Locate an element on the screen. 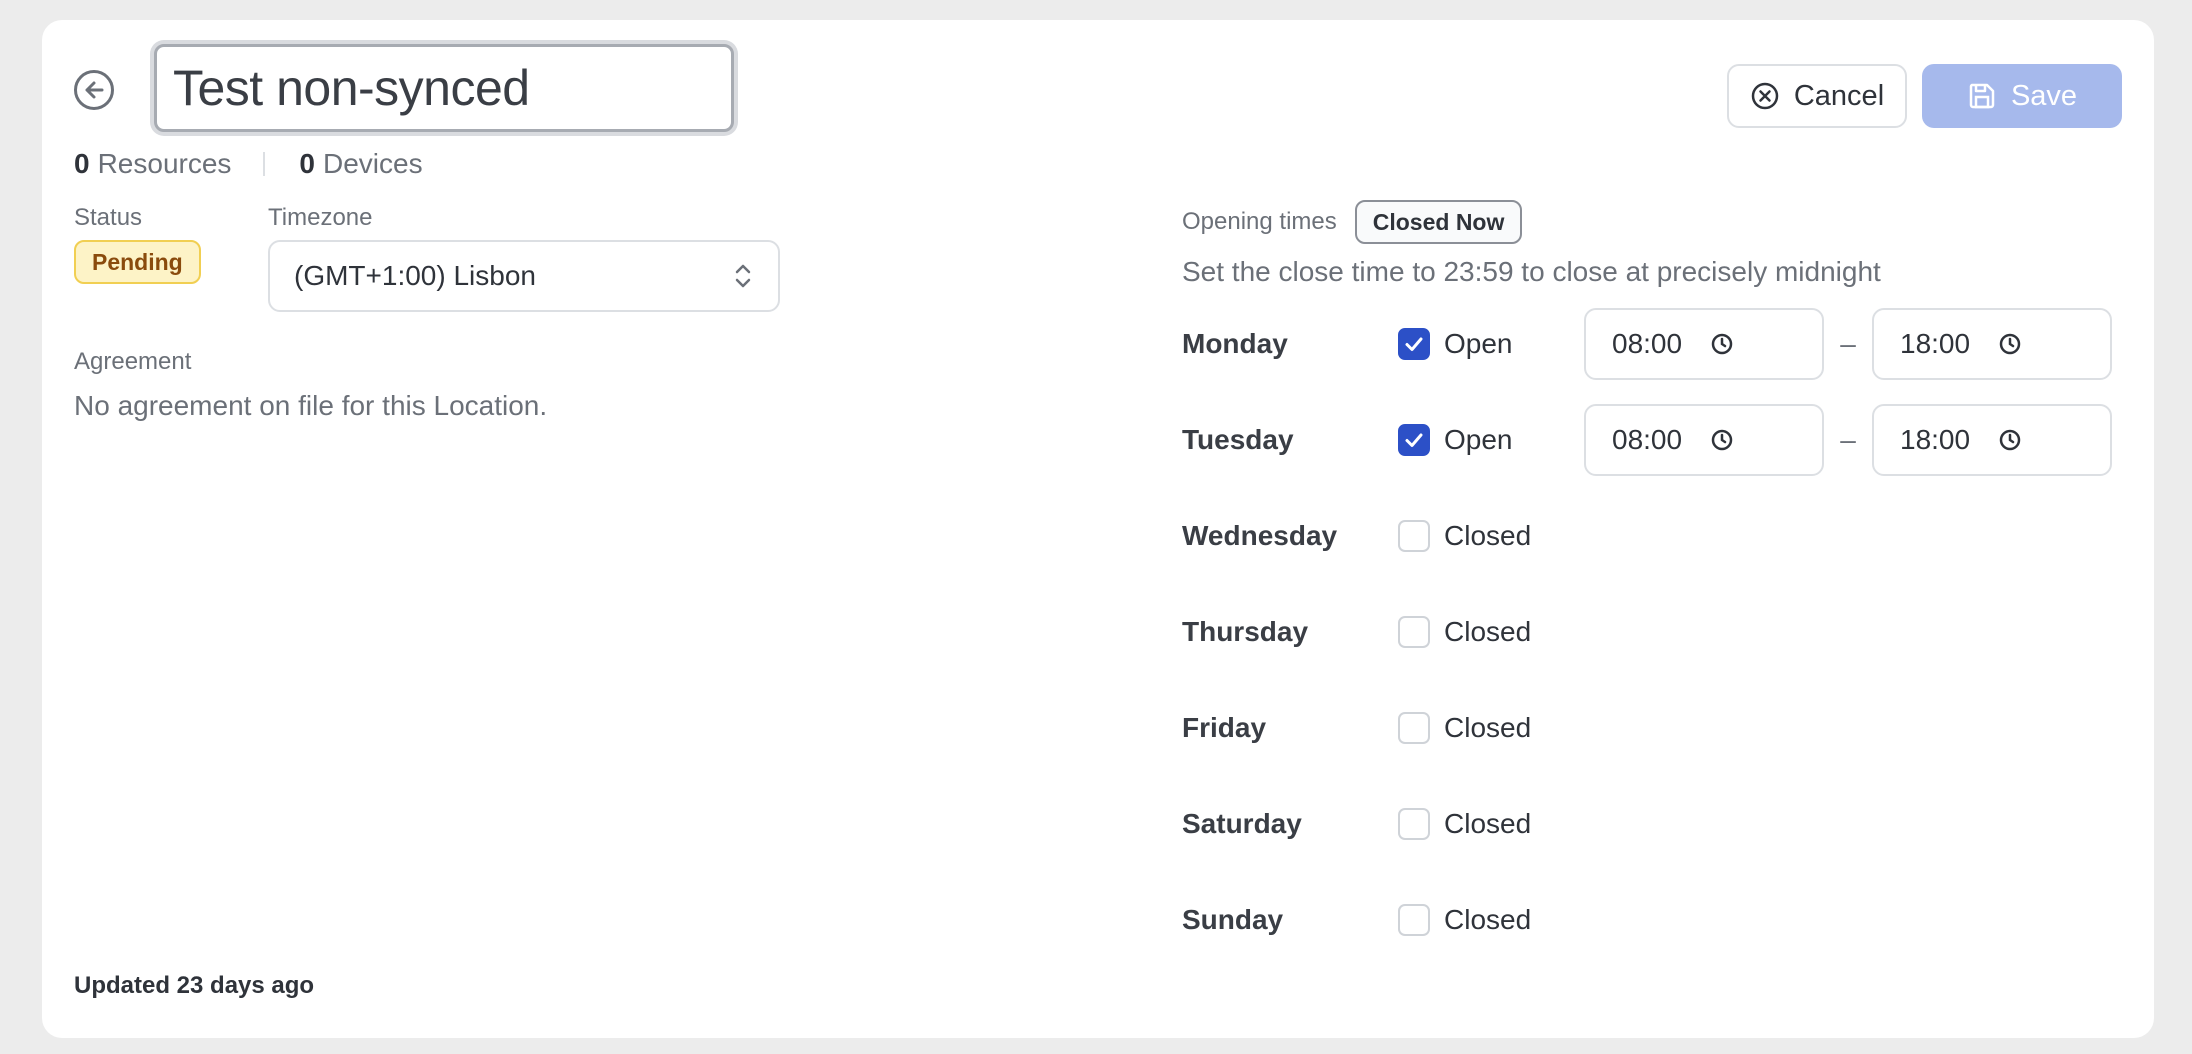  day-name: Monday is located at coordinates (1235, 343).